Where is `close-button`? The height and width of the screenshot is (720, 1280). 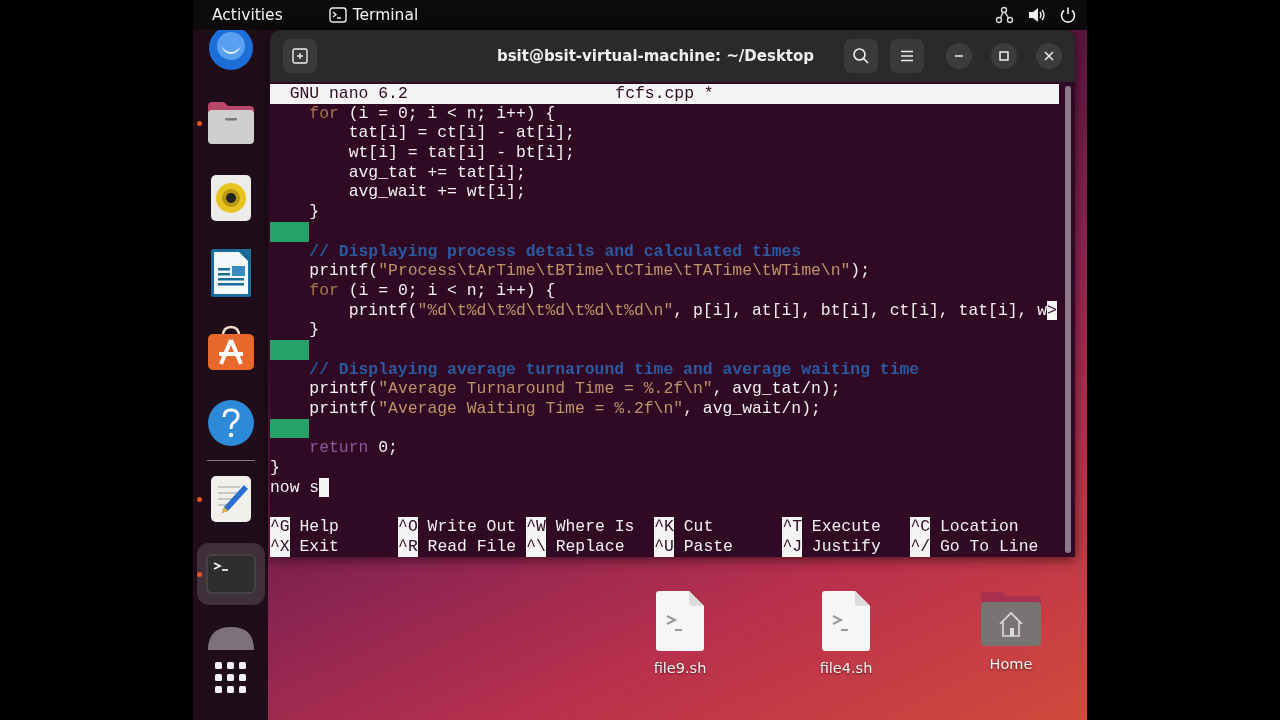 close-button is located at coordinates (1049, 56).